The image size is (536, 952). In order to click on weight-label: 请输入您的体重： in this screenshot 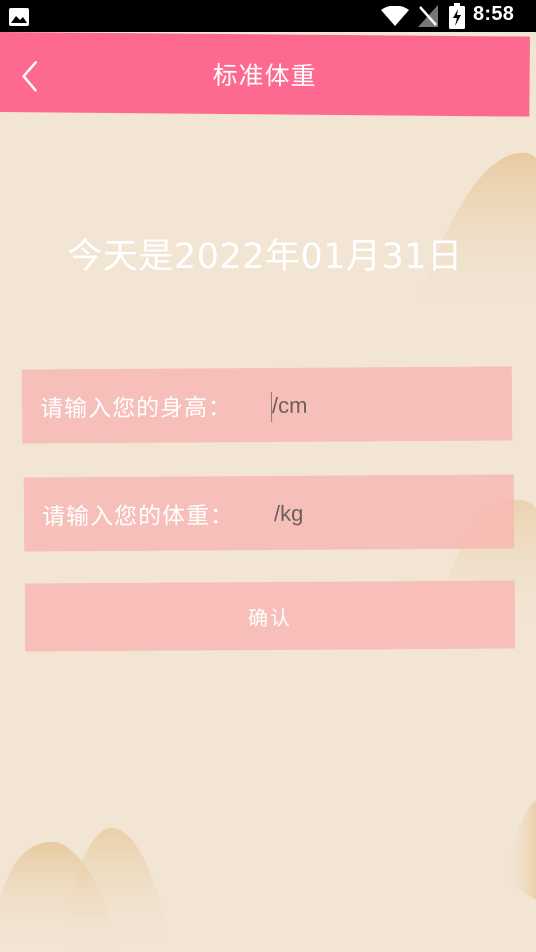, I will do `click(138, 517)`.